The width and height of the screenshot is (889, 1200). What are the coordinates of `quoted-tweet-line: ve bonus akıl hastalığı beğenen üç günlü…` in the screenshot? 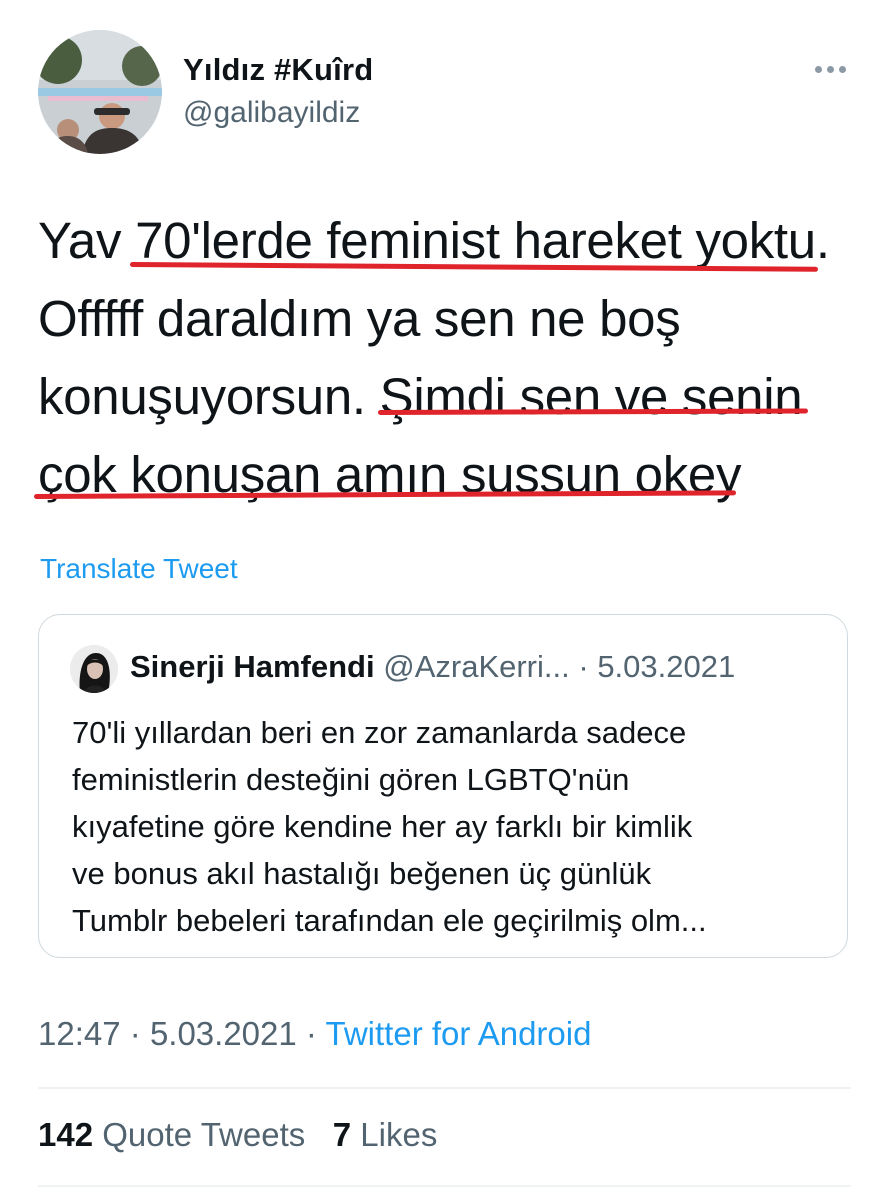 It's located at (362, 873).